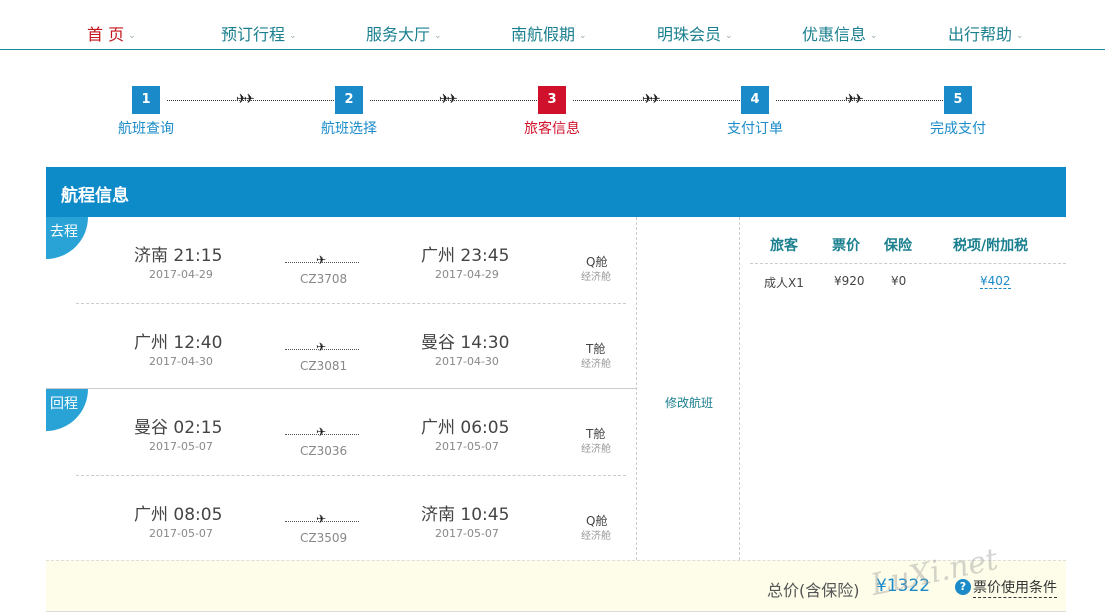 This screenshot has width=1105, height=615. Describe the element at coordinates (556, 192) in the screenshot. I see `card-header: 航程信息` at that location.